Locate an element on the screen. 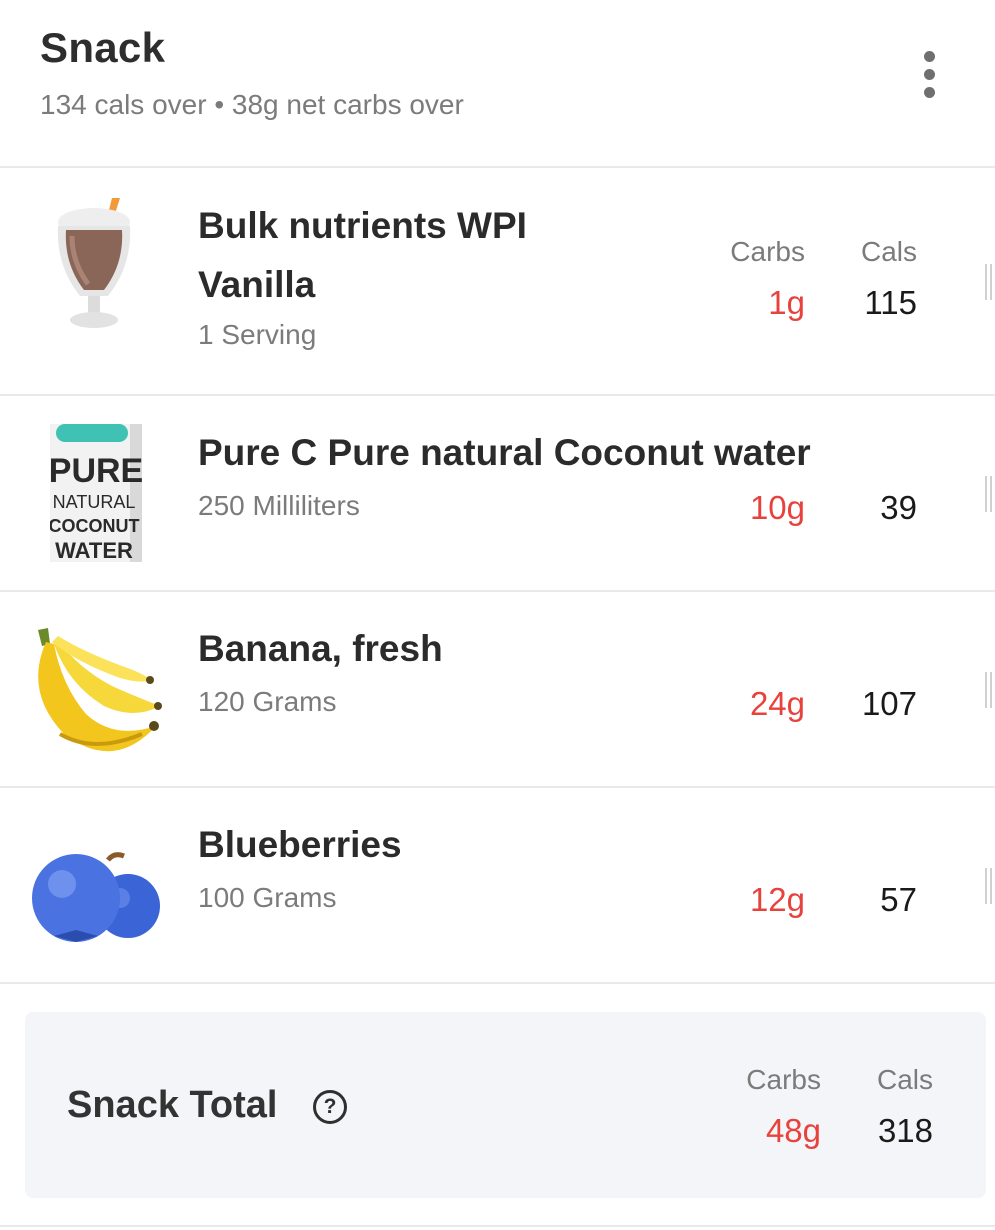 The height and width of the screenshot is (1230, 995). divider is located at coordinates (497, 1226).